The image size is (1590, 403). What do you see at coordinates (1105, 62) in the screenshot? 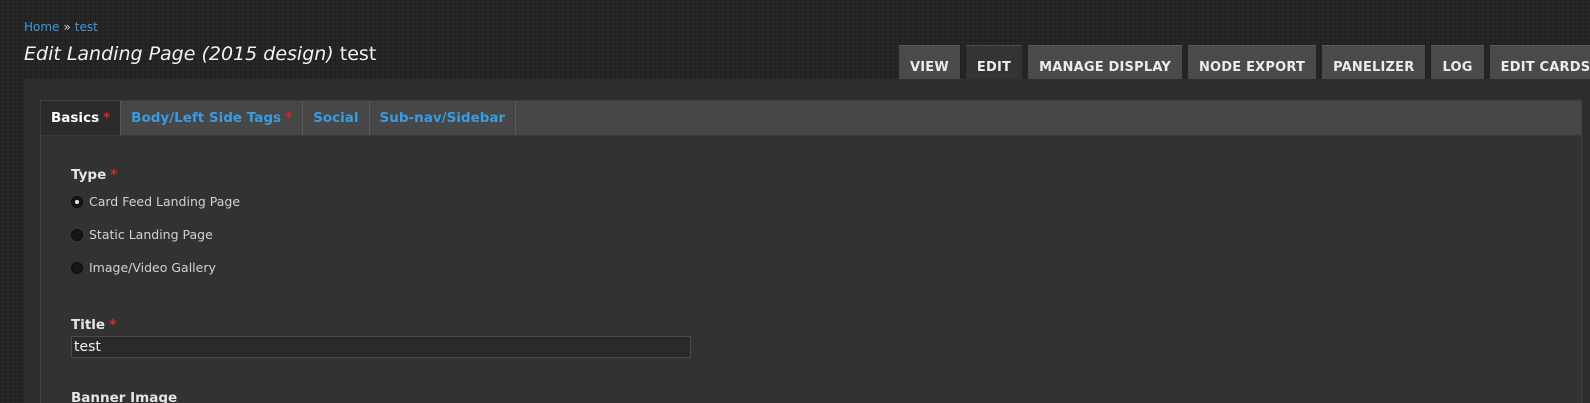
I see `tab-manage-display: MANAGE DISPLAY` at bounding box center [1105, 62].